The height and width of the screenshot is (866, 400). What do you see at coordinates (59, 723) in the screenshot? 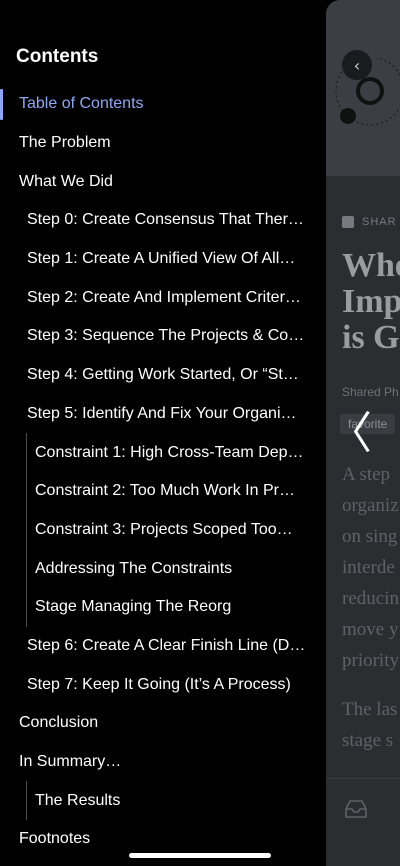
I see `toc-item-label: Conclusion` at bounding box center [59, 723].